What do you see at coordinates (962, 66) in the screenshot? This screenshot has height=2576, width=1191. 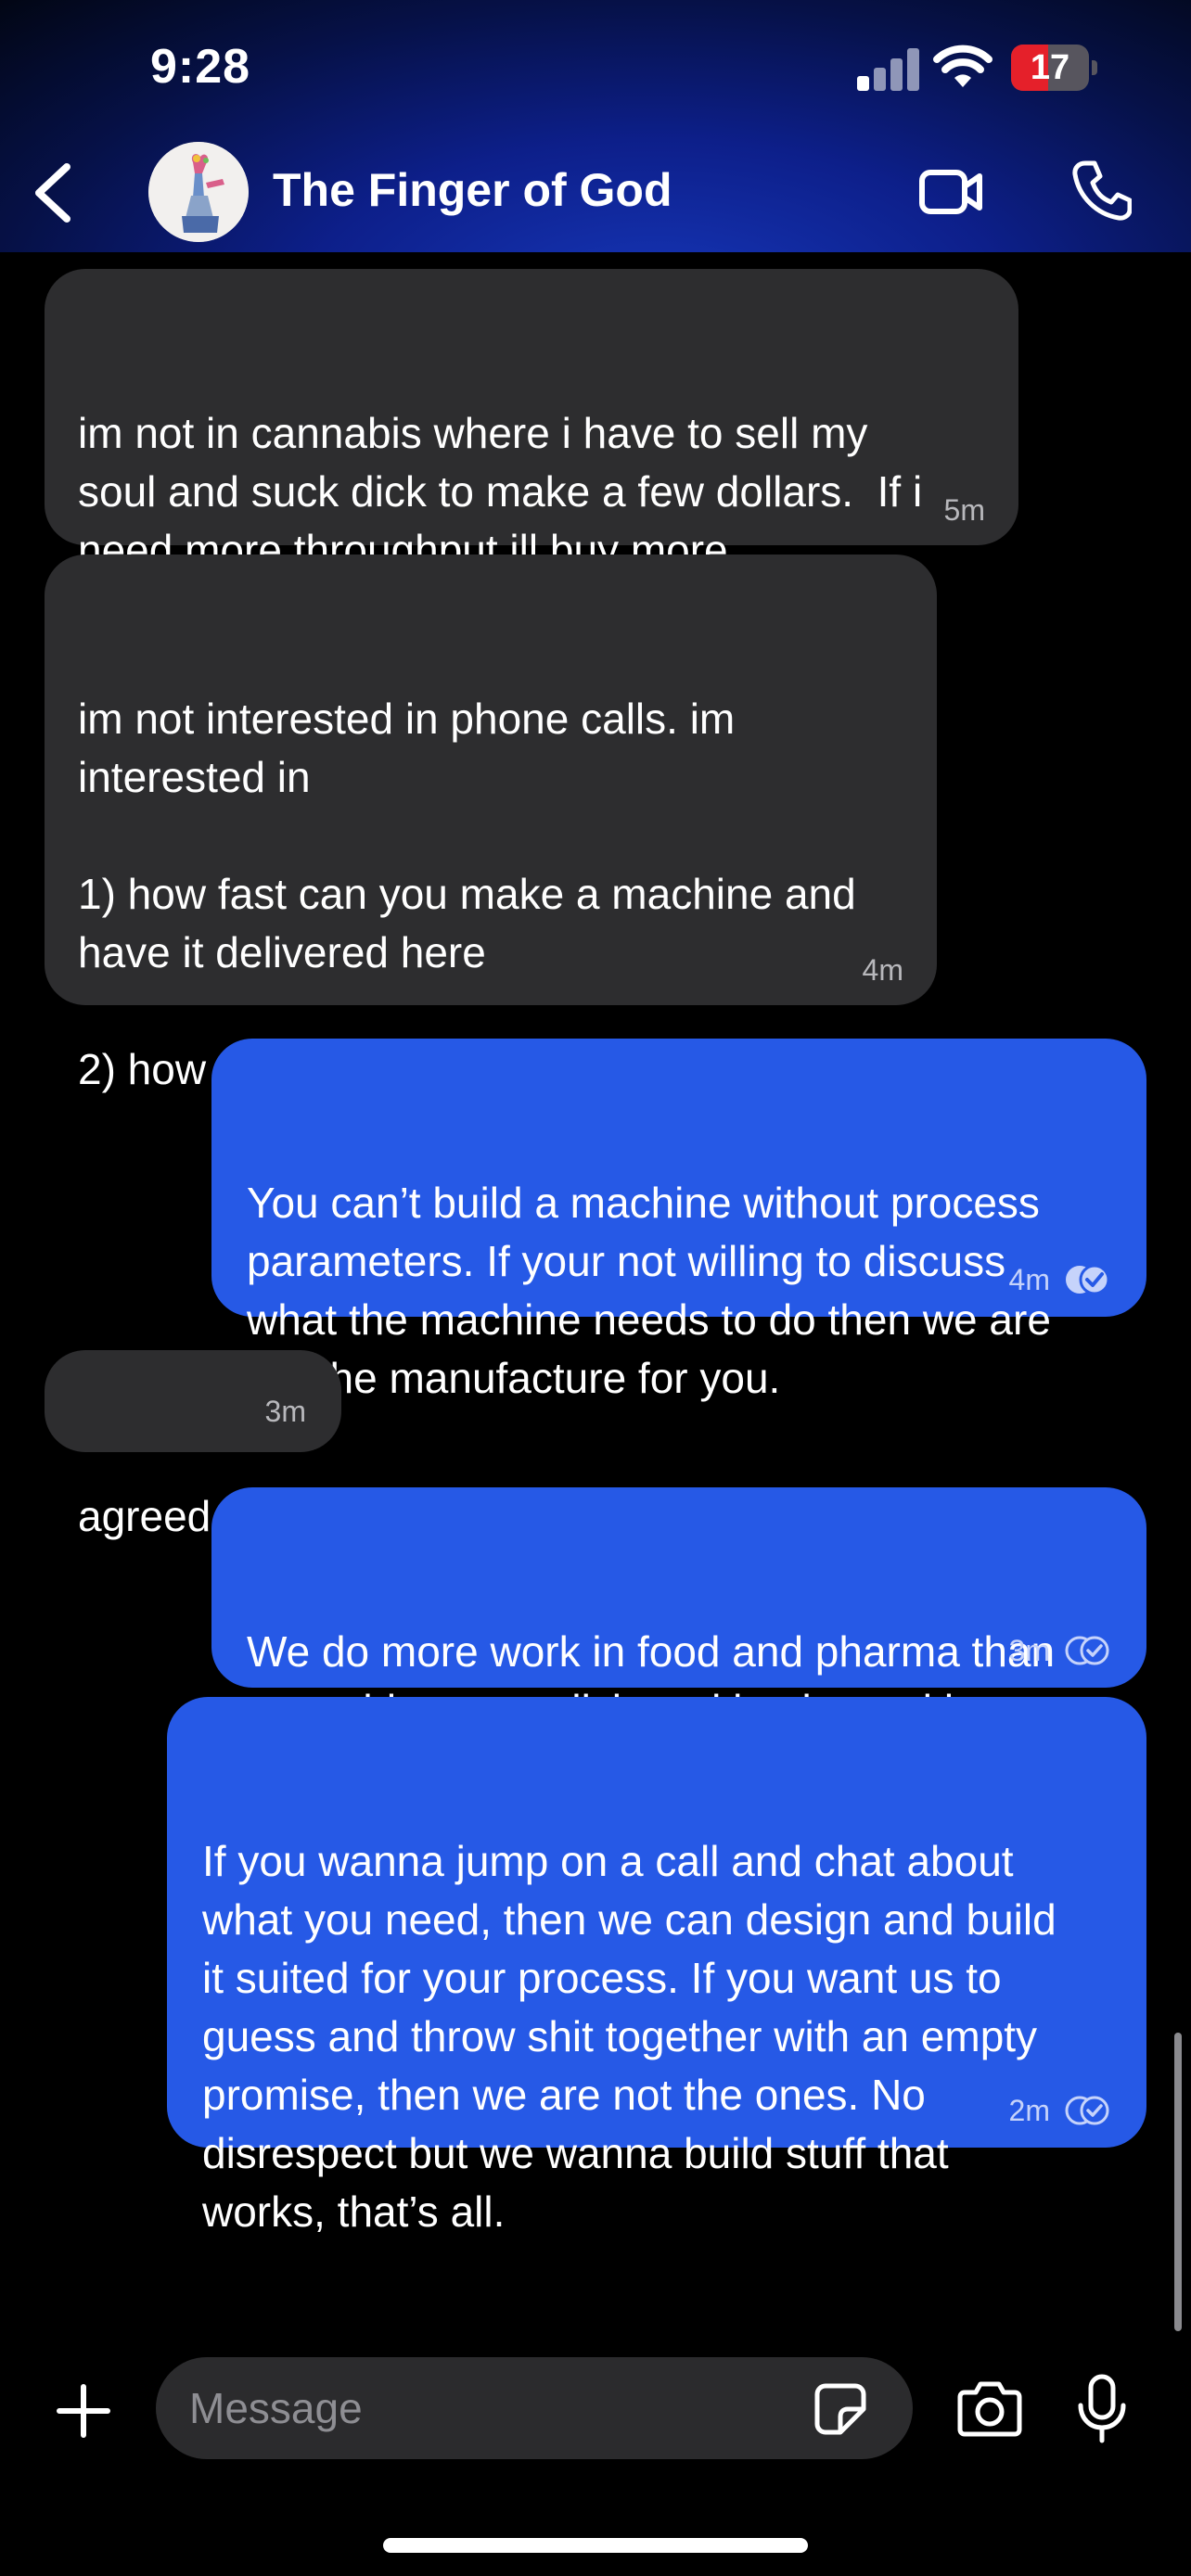 I see `wifi-icon` at bounding box center [962, 66].